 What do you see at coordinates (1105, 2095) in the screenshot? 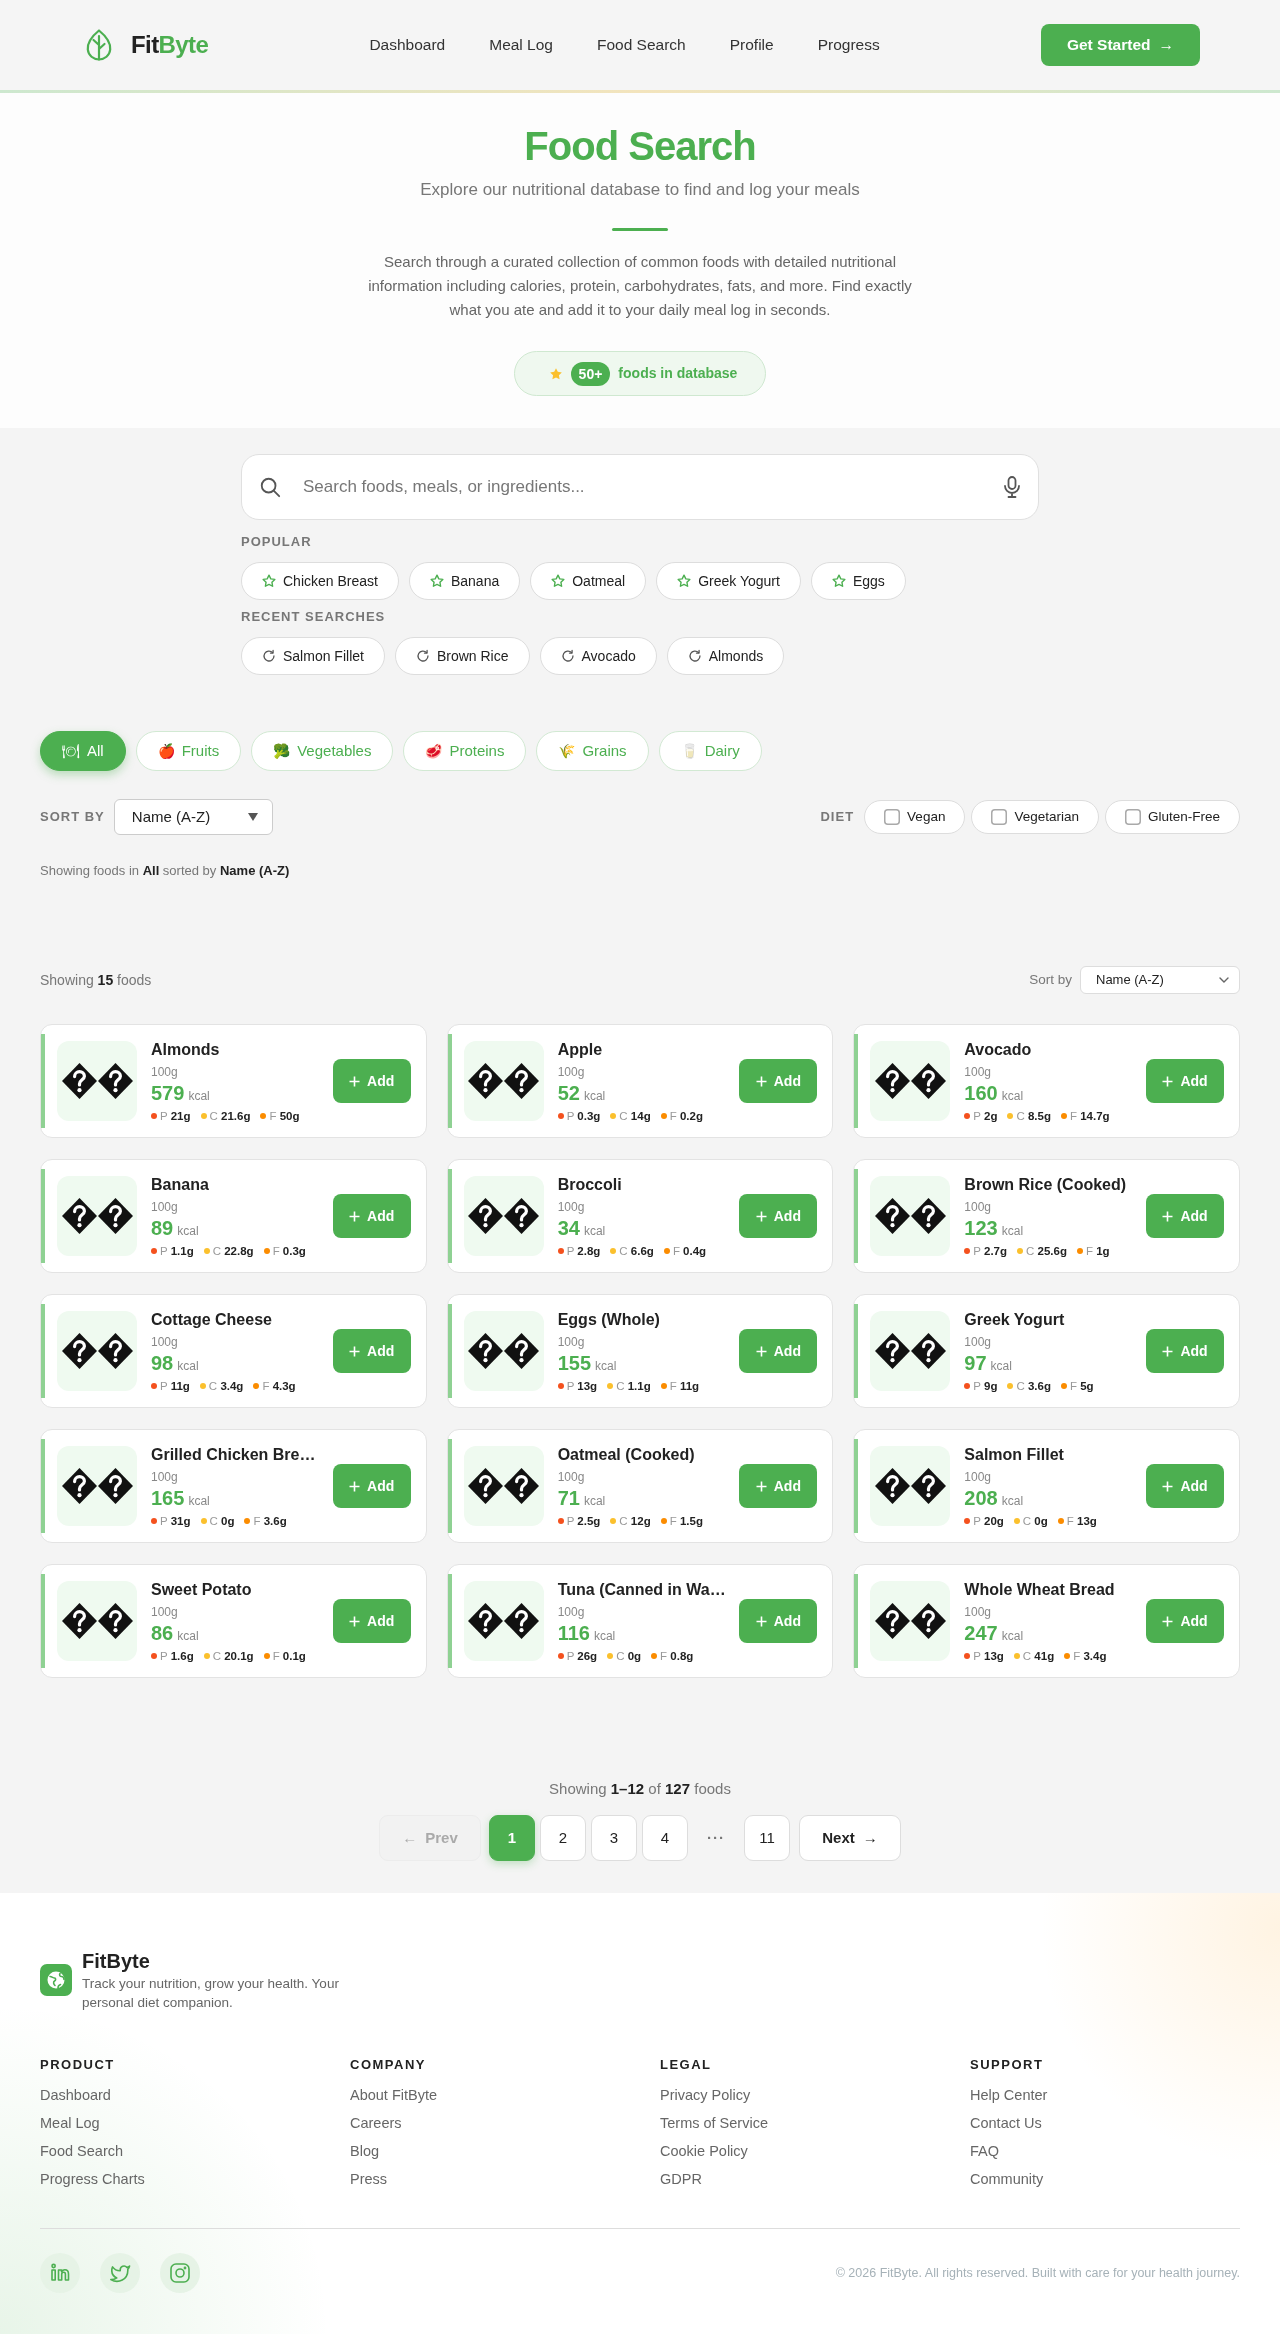
I see `footer-link: Help Center` at bounding box center [1105, 2095].